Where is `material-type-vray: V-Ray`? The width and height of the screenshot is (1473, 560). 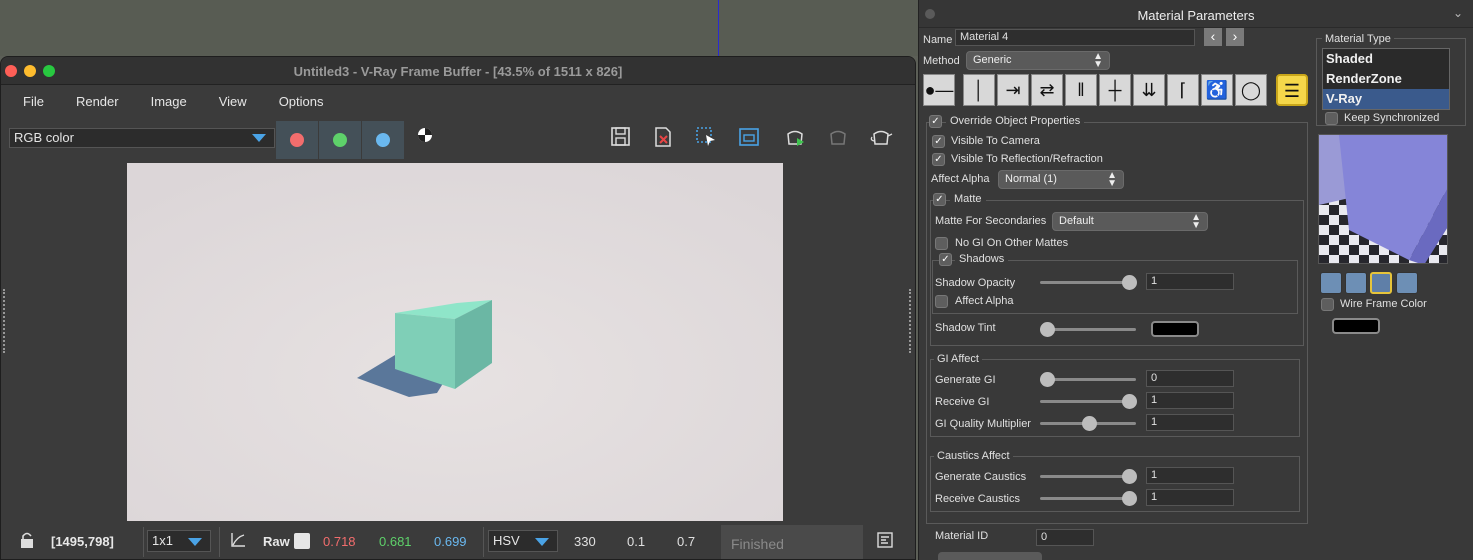 material-type-vray: V-Ray is located at coordinates (1386, 99).